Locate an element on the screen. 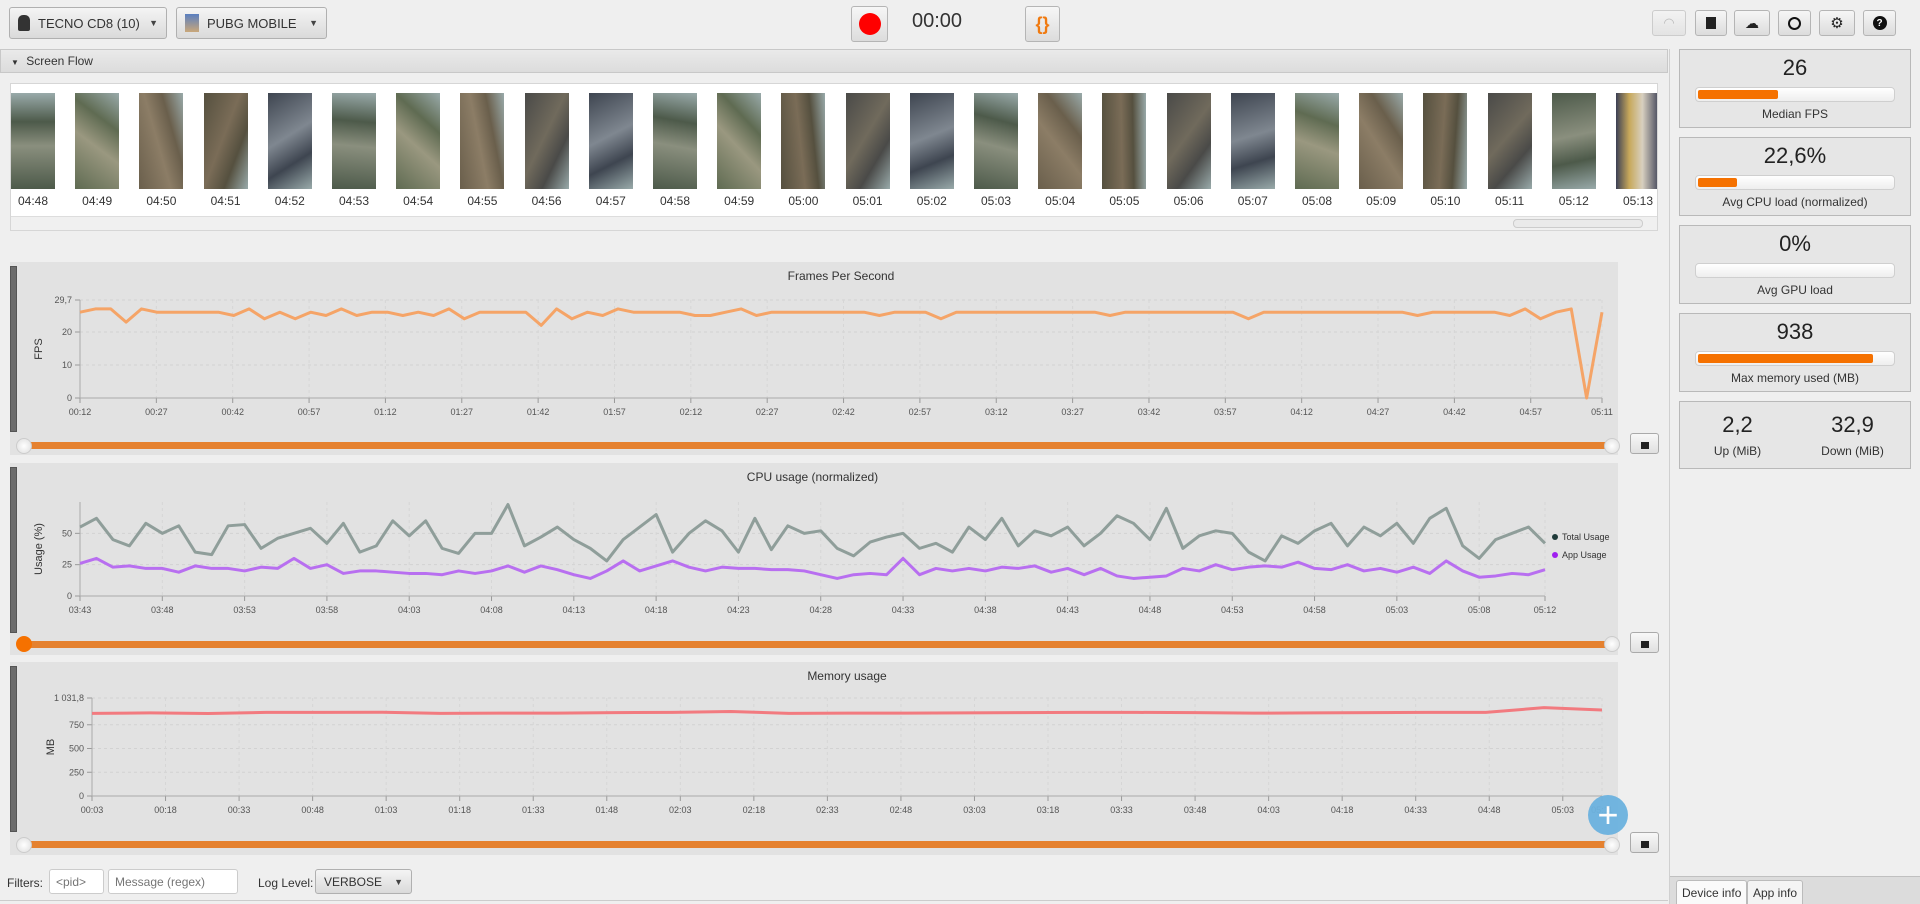 The image size is (1920, 904). screen-thumbnail: 05:04 is located at coordinates (1060, 150).